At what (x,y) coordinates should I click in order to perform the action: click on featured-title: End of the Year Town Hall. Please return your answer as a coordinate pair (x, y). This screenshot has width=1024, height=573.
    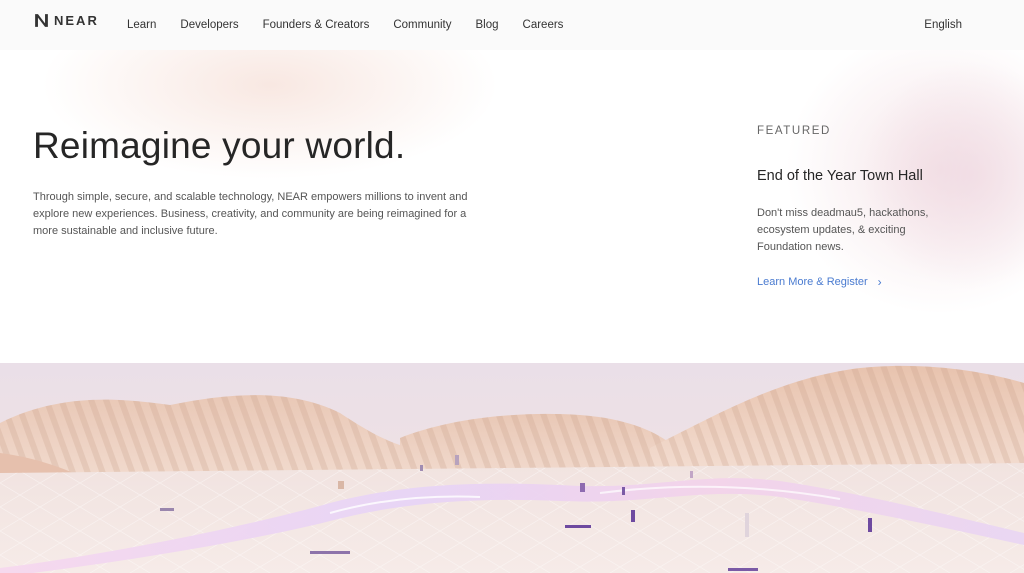
    Looking at the image, I should click on (840, 176).